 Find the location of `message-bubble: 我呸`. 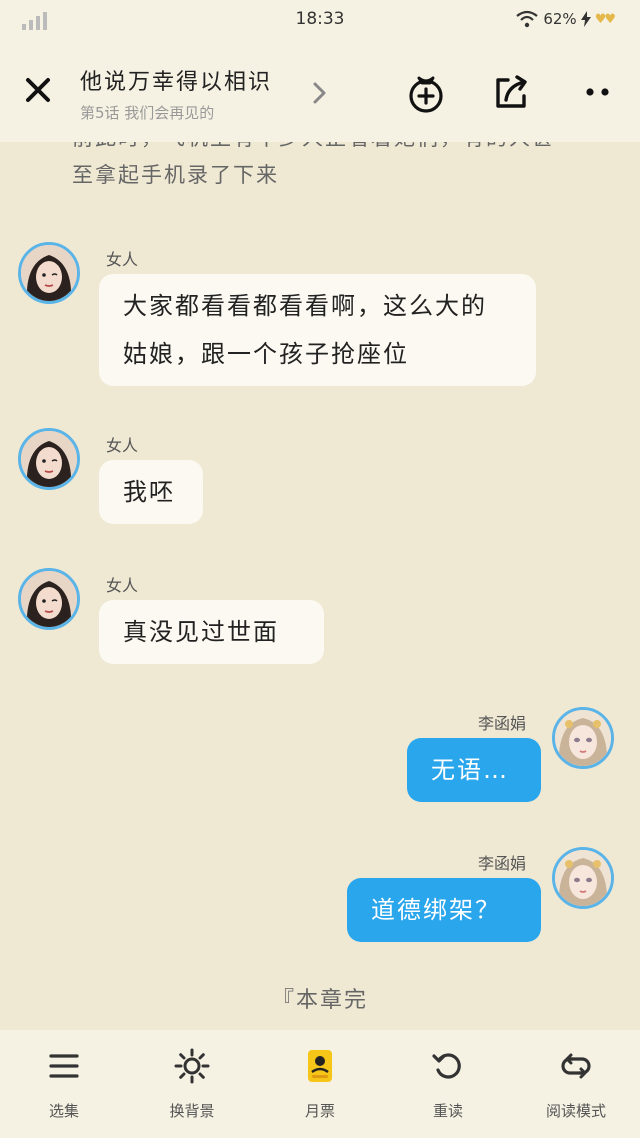

message-bubble: 我呸 is located at coordinates (151, 492).